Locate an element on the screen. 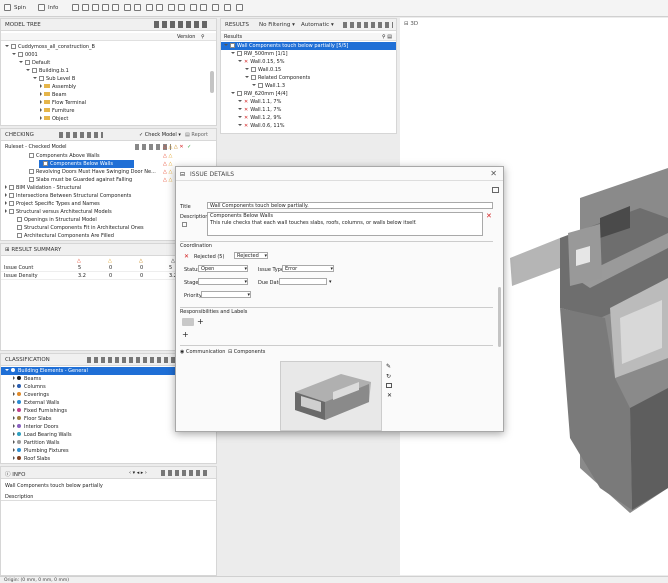 Image resolution: width=668 pixels, height=583 pixels. walk-icon is located at coordinates (149, 7).